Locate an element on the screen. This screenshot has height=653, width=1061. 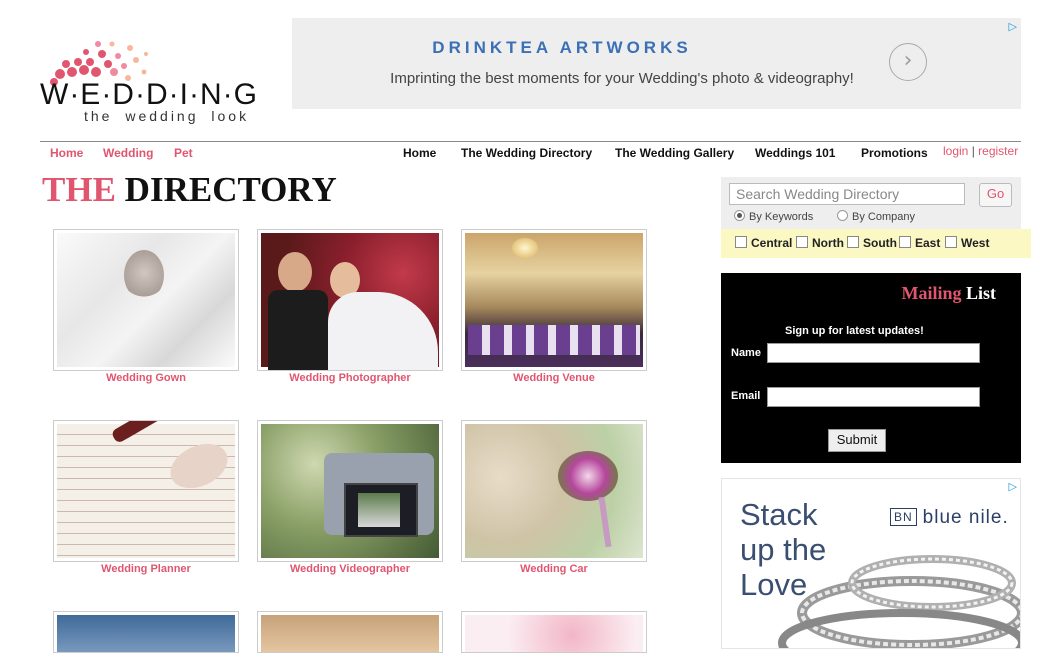
nav-wedding-gallery: The Wedding Gallery is located at coordinates (674, 153).